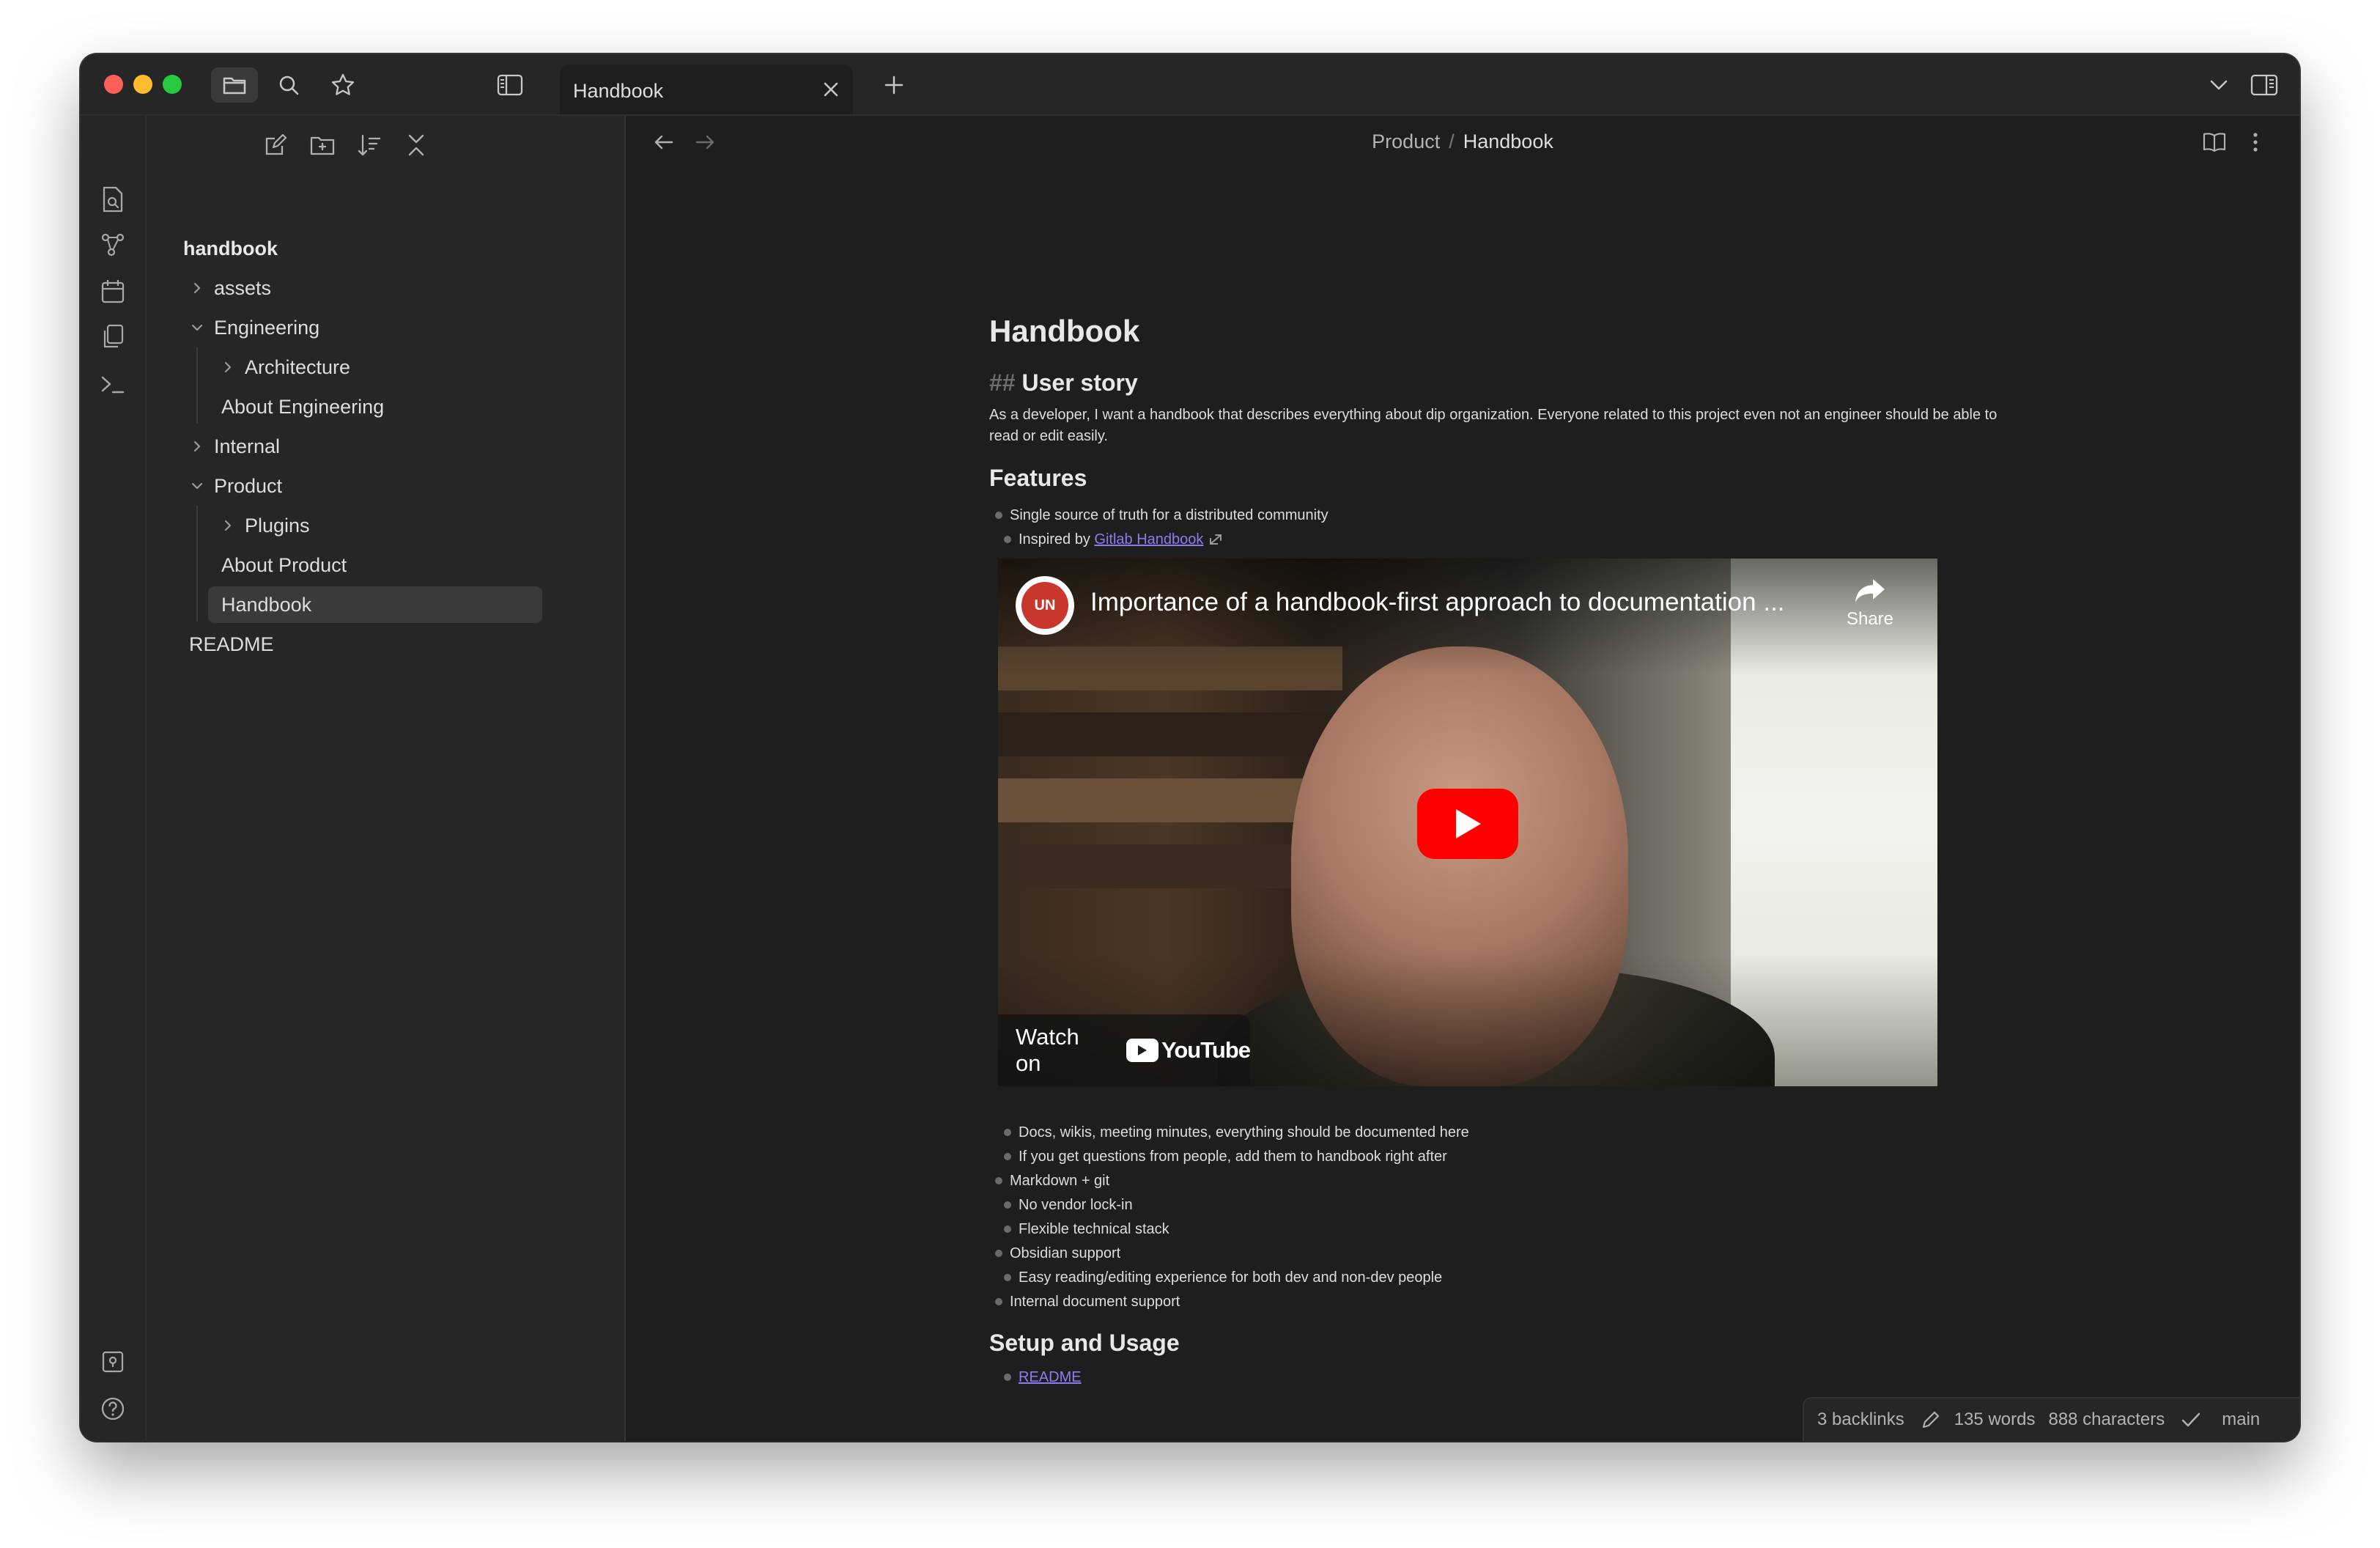 The width and height of the screenshot is (2380, 1548). Describe the element at coordinates (1124, 1050) in the screenshot. I see `watch-on-youtube-button: Watch on YouTube` at that location.